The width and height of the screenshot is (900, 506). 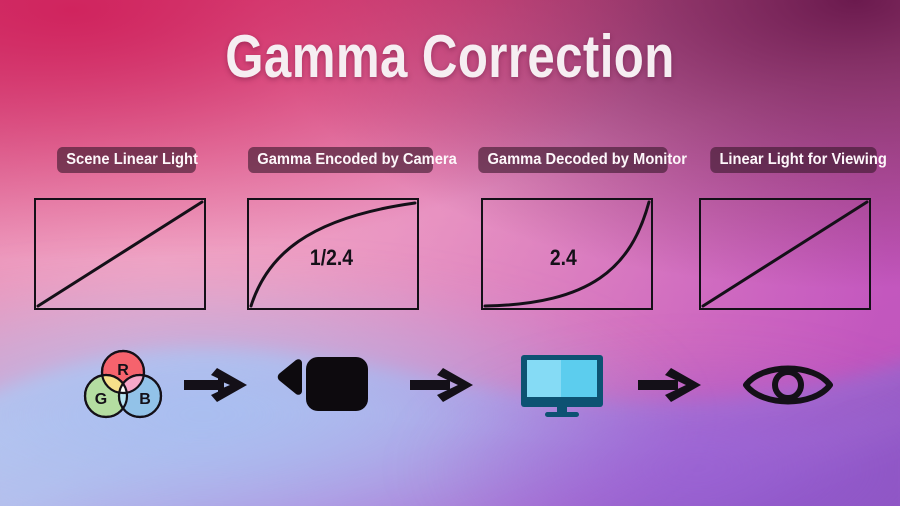 I want to click on monitor-icon, so click(x=562, y=386).